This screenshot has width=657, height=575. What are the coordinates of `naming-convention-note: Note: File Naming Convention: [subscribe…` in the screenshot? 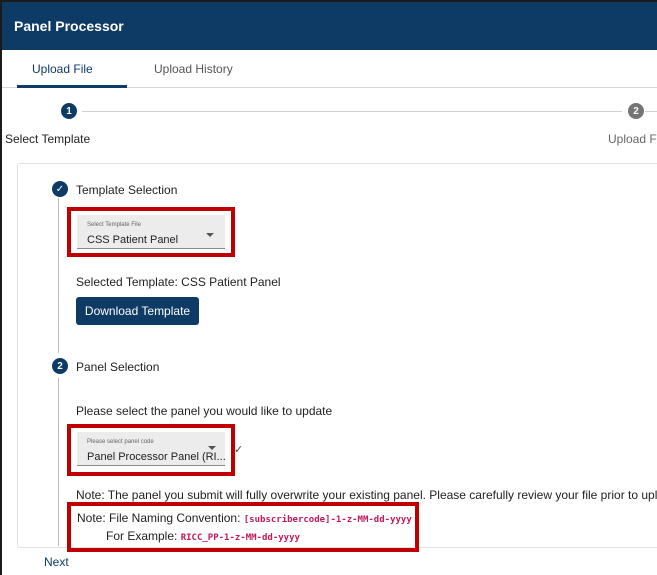 It's located at (244, 518).